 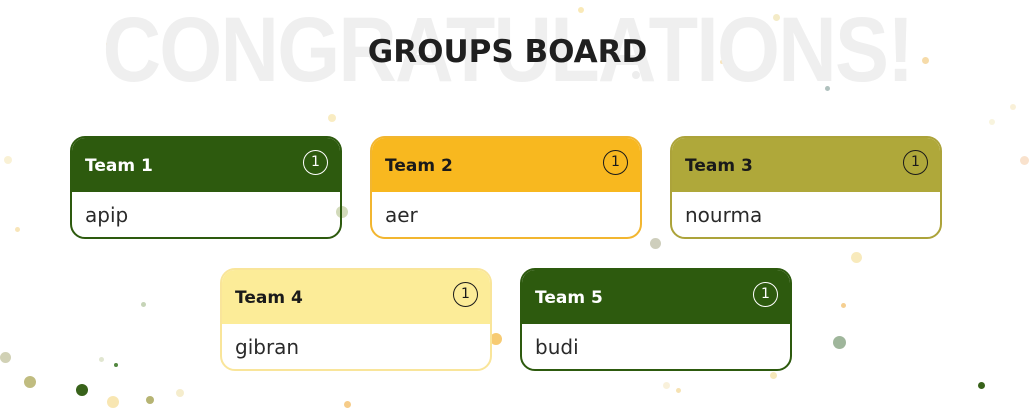 I want to click on team-card-4: Team 4 1 gibran, so click(x=356, y=319).